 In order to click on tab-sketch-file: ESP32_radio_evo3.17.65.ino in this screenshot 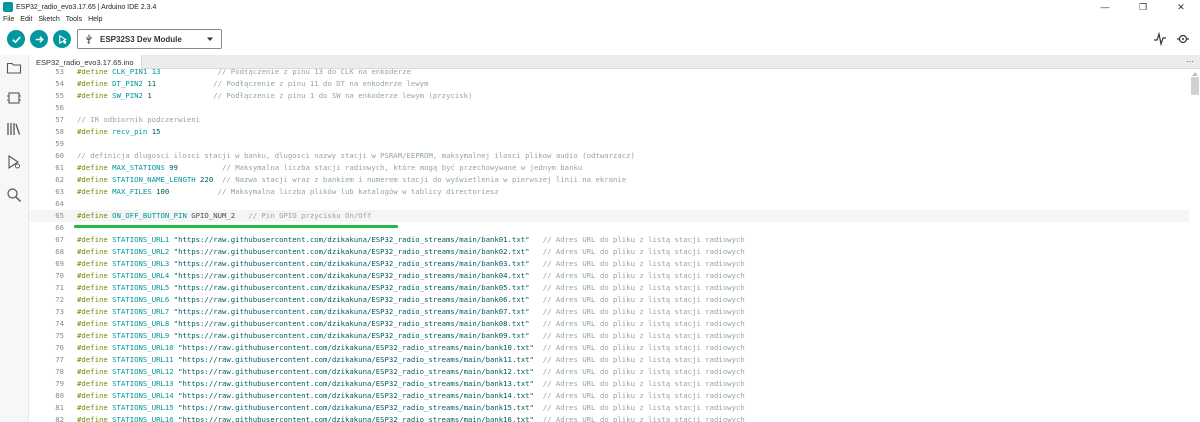, I will do `click(85, 62)`.